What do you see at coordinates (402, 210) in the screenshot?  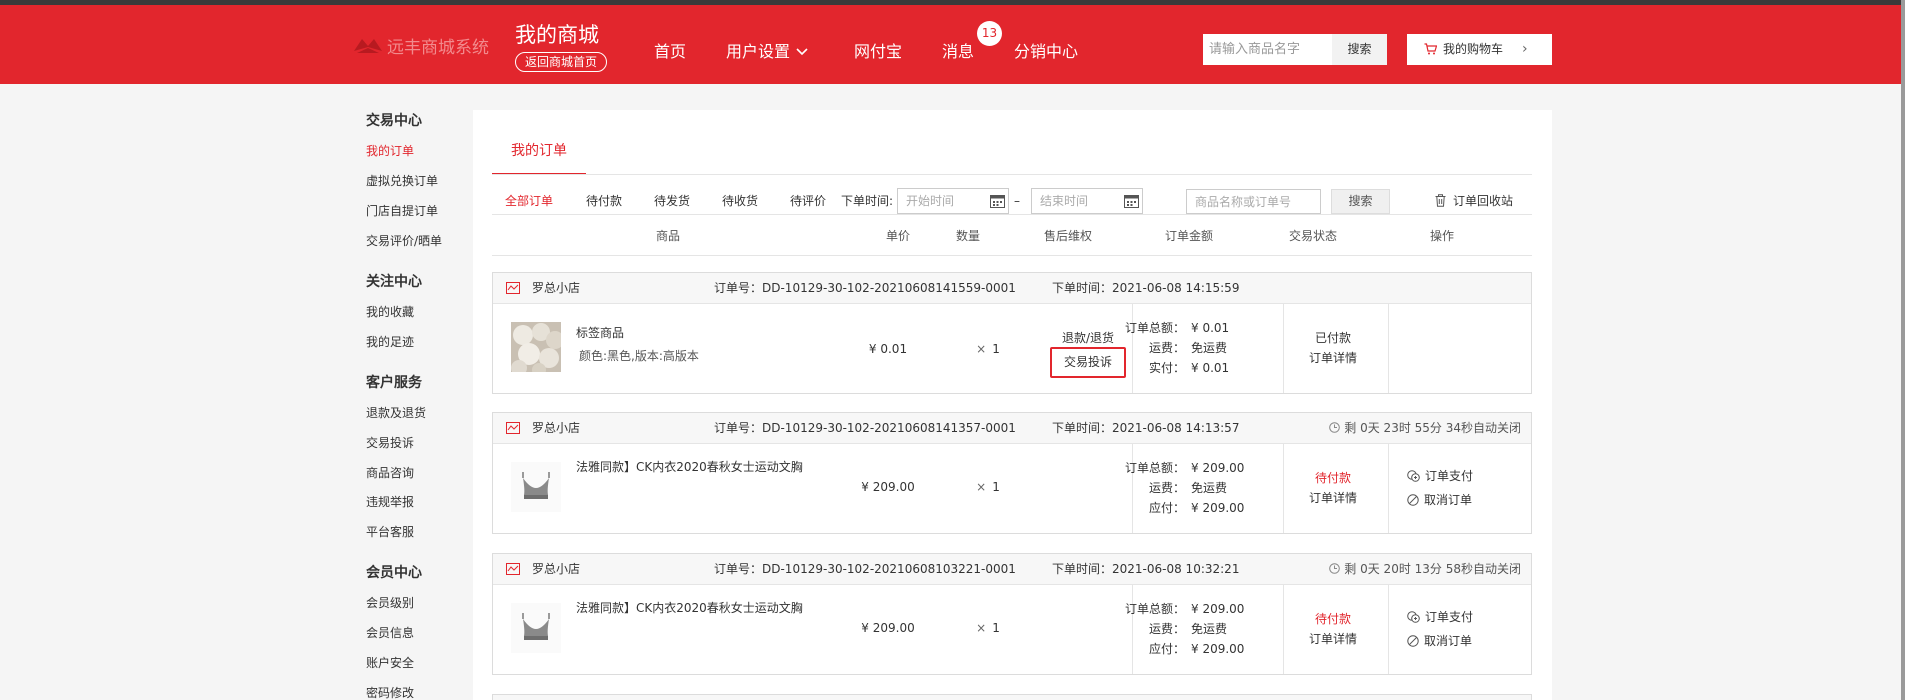 I see `sidebar-item-pickup-orders: 门店自提订单` at bounding box center [402, 210].